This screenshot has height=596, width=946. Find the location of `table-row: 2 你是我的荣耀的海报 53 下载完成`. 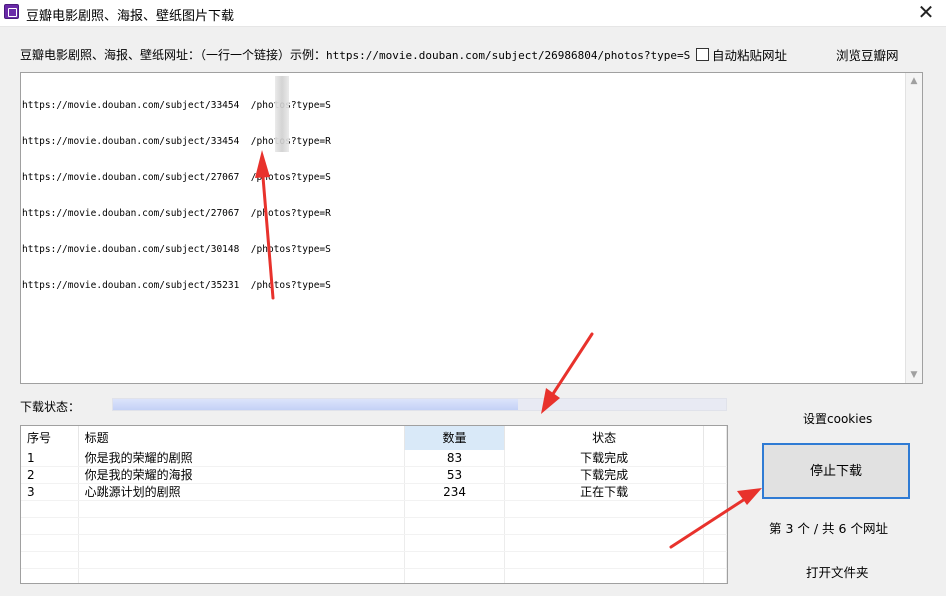

table-row: 2 你是我的荣耀的海报 53 下载完成 is located at coordinates (374, 475).